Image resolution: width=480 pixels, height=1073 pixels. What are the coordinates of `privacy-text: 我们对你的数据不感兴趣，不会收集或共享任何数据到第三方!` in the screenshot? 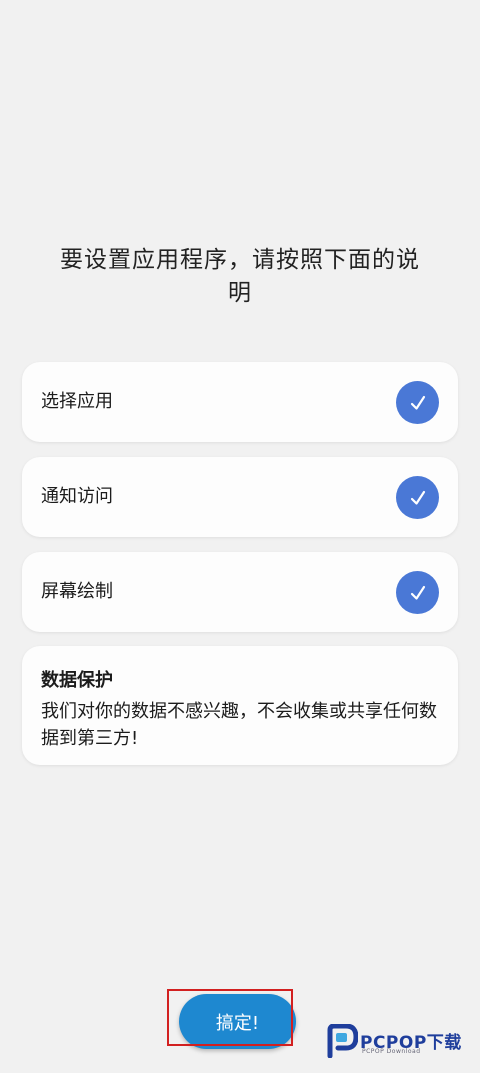 It's located at (239, 725).